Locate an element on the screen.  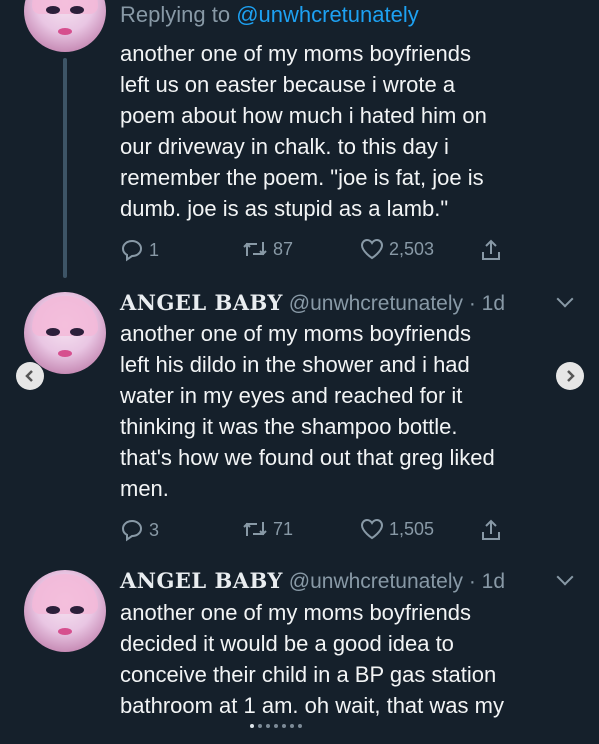
chevron-right-icon is located at coordinates (571, 376).